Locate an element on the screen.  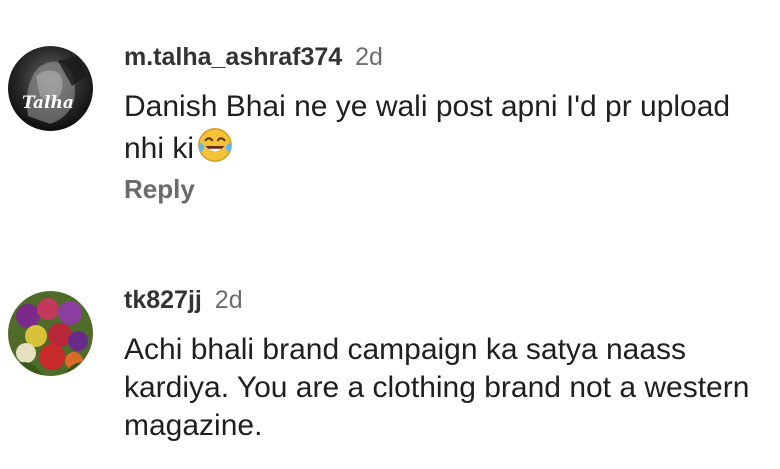
avatar-image: Talha is located at coordinates (50, 88).